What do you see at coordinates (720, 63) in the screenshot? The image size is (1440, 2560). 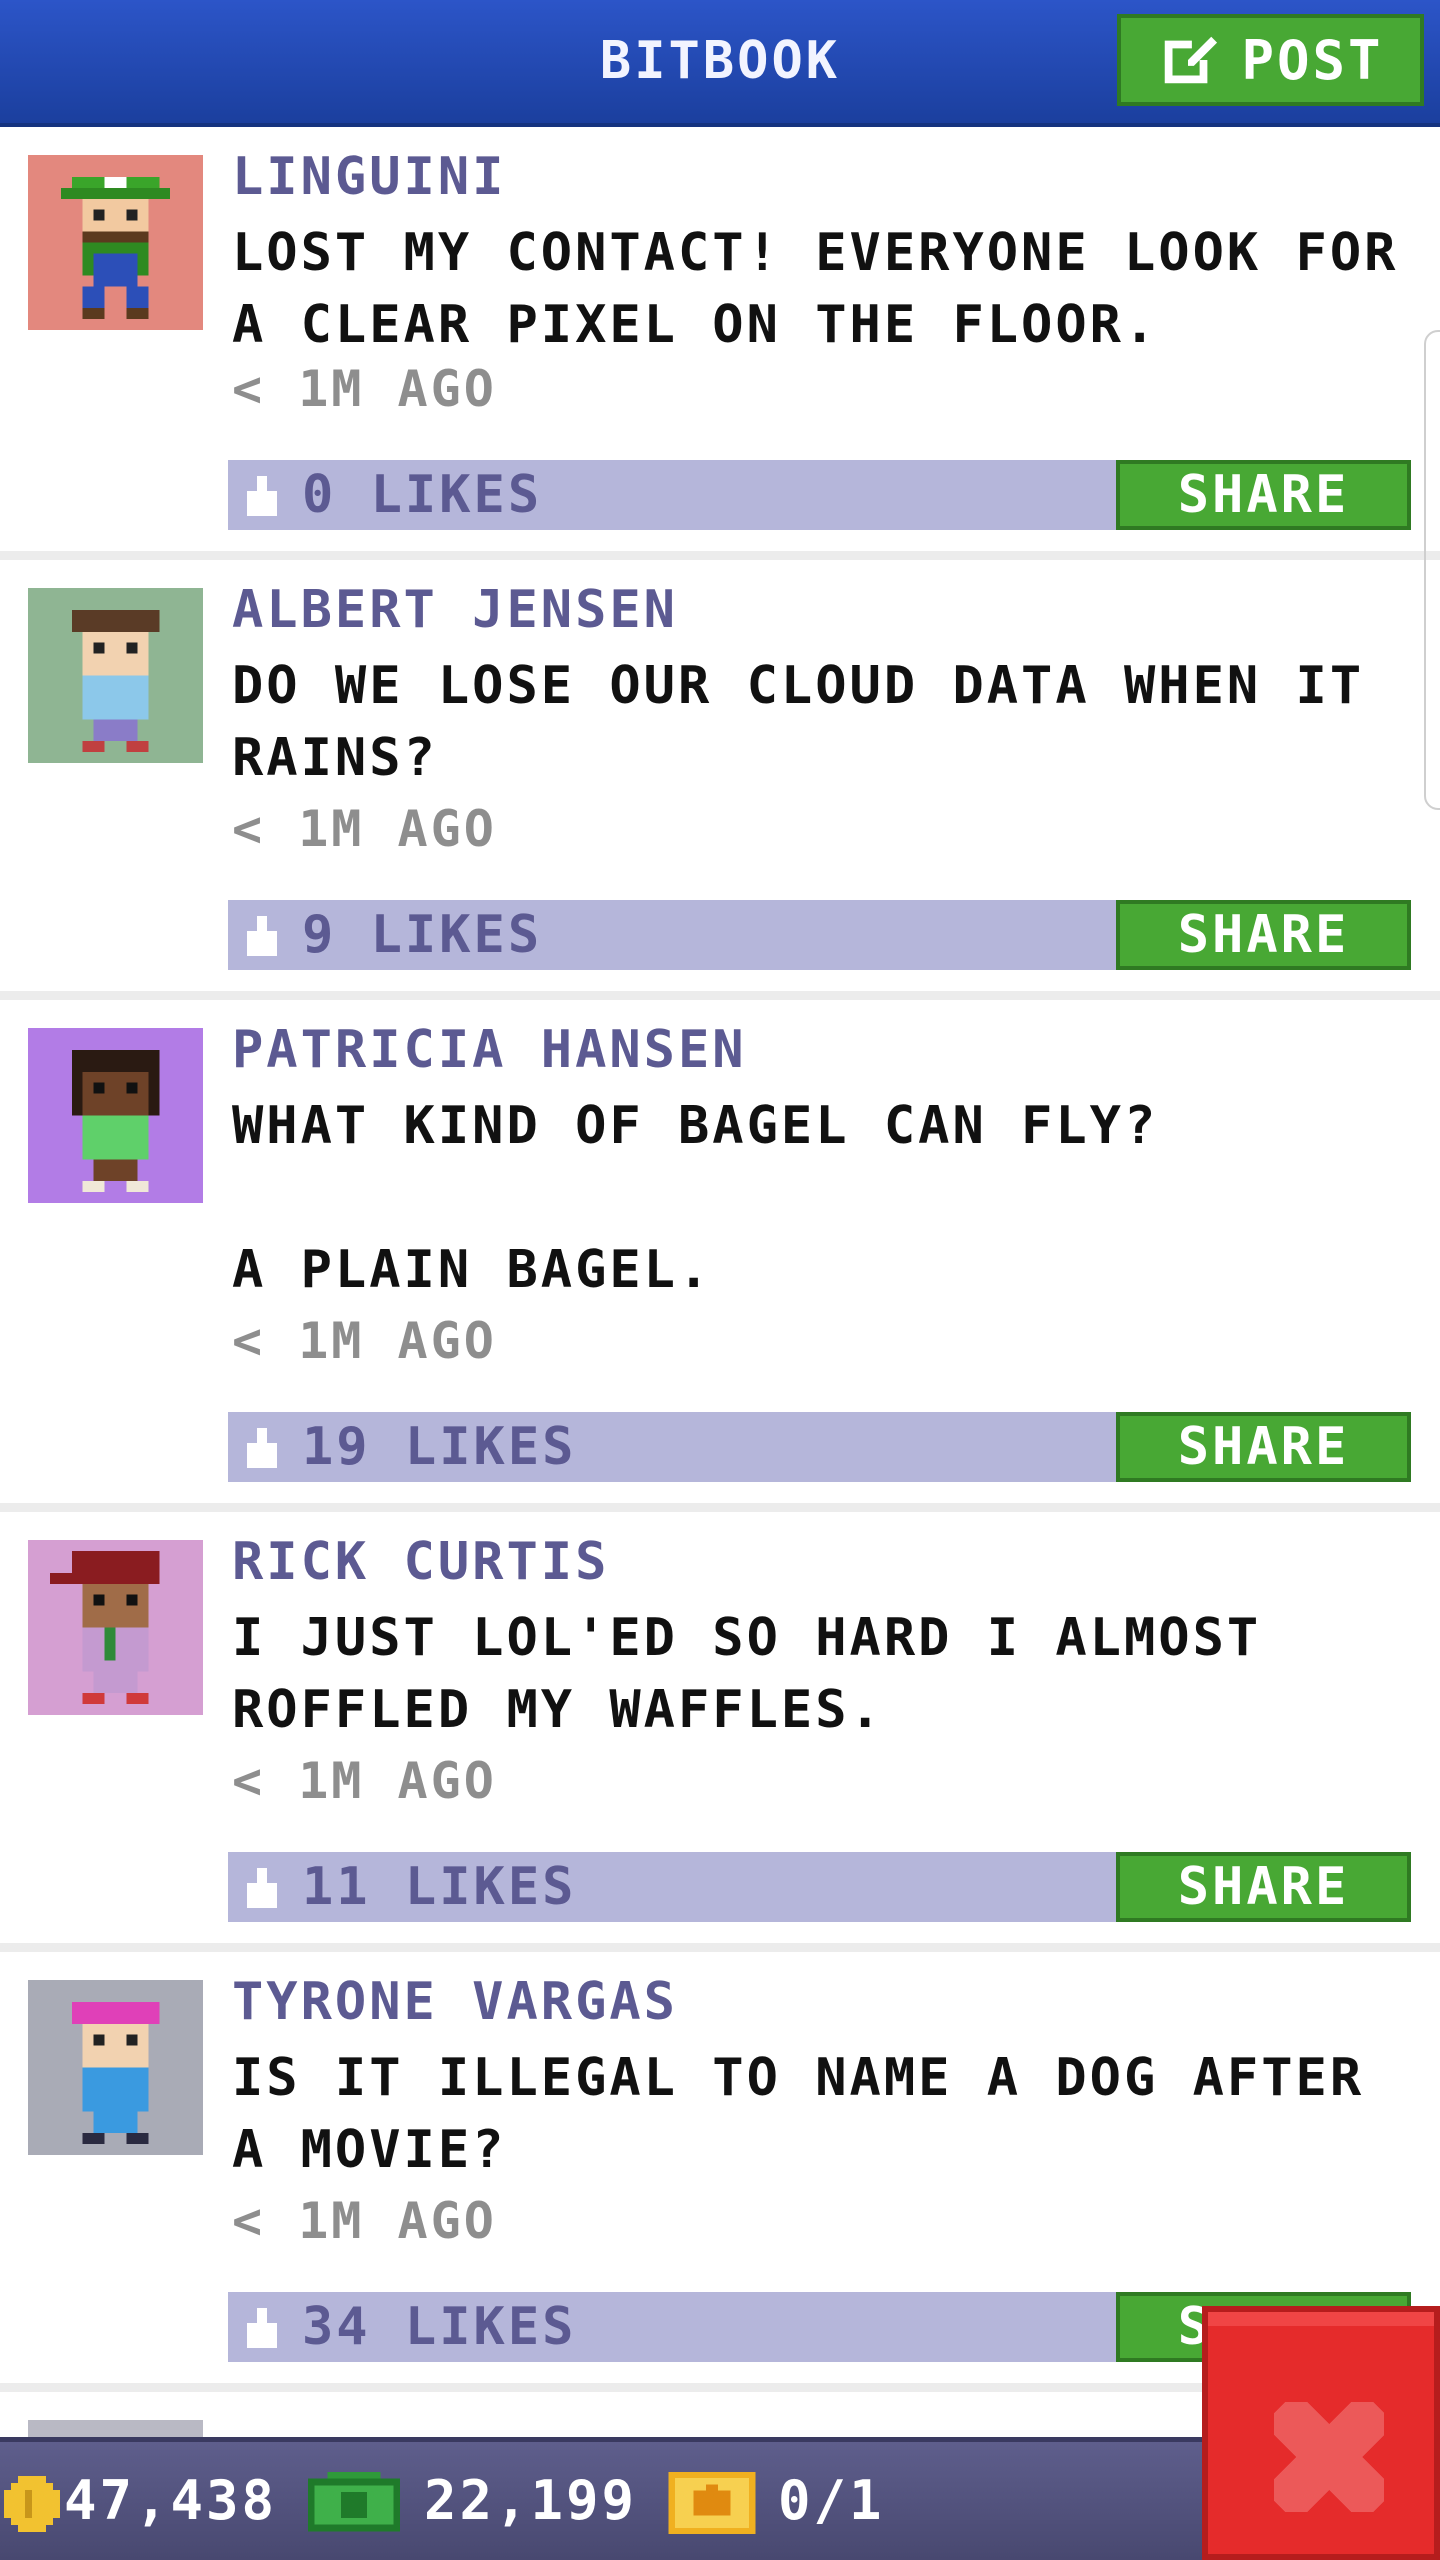 I see `app-header: BITBOOK POST` at bounding box center [720, 63].